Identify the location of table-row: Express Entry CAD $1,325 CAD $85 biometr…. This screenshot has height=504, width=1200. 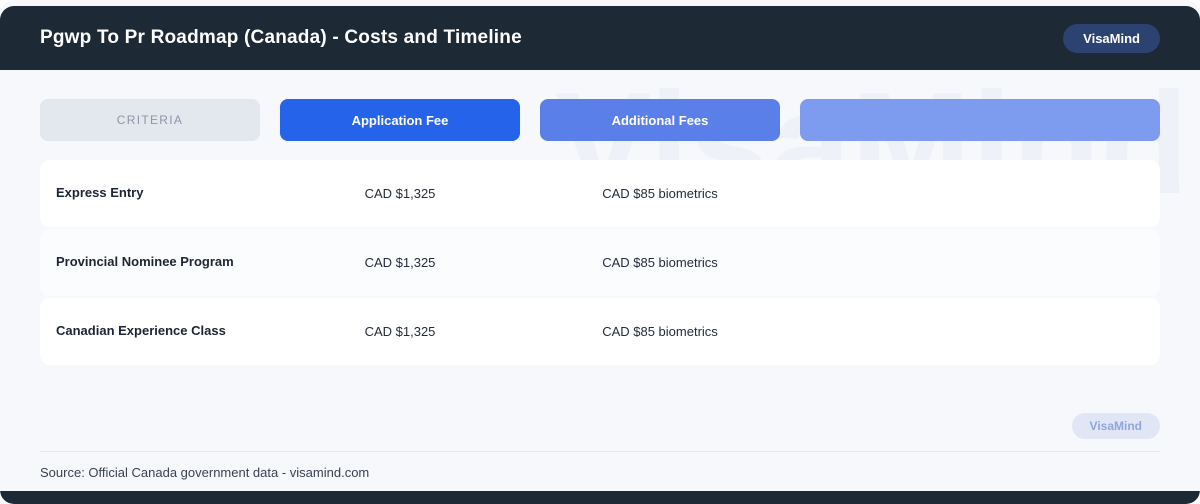
(600, 193).